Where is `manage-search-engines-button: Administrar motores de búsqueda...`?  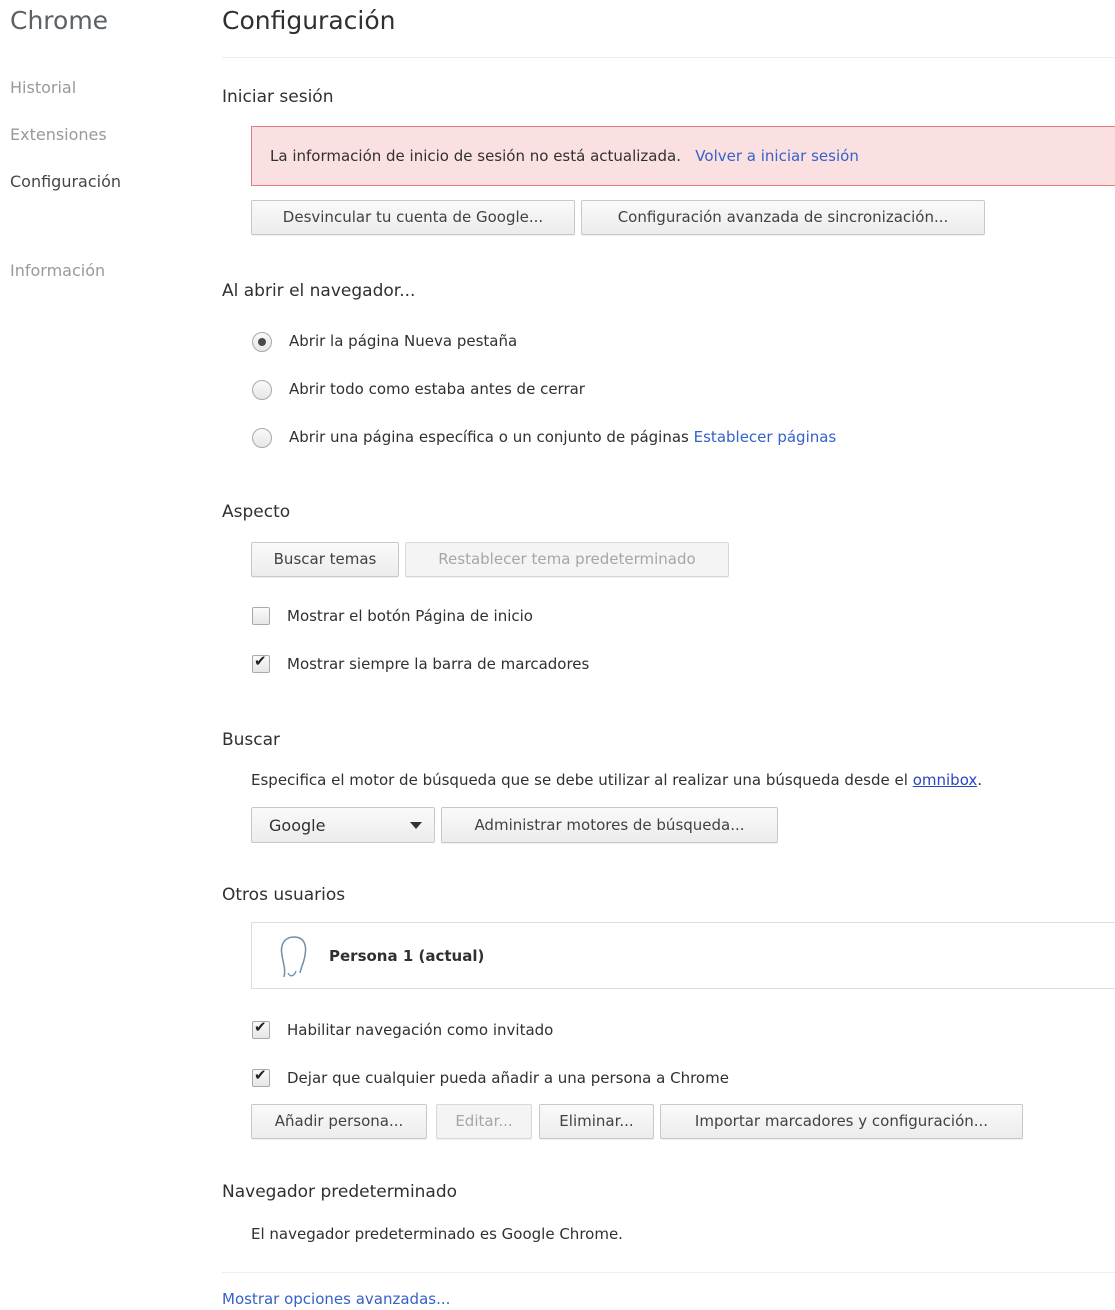 manage-search-engines-button: Administrar motores de búsqueda... is located at coordinates (609, 825).